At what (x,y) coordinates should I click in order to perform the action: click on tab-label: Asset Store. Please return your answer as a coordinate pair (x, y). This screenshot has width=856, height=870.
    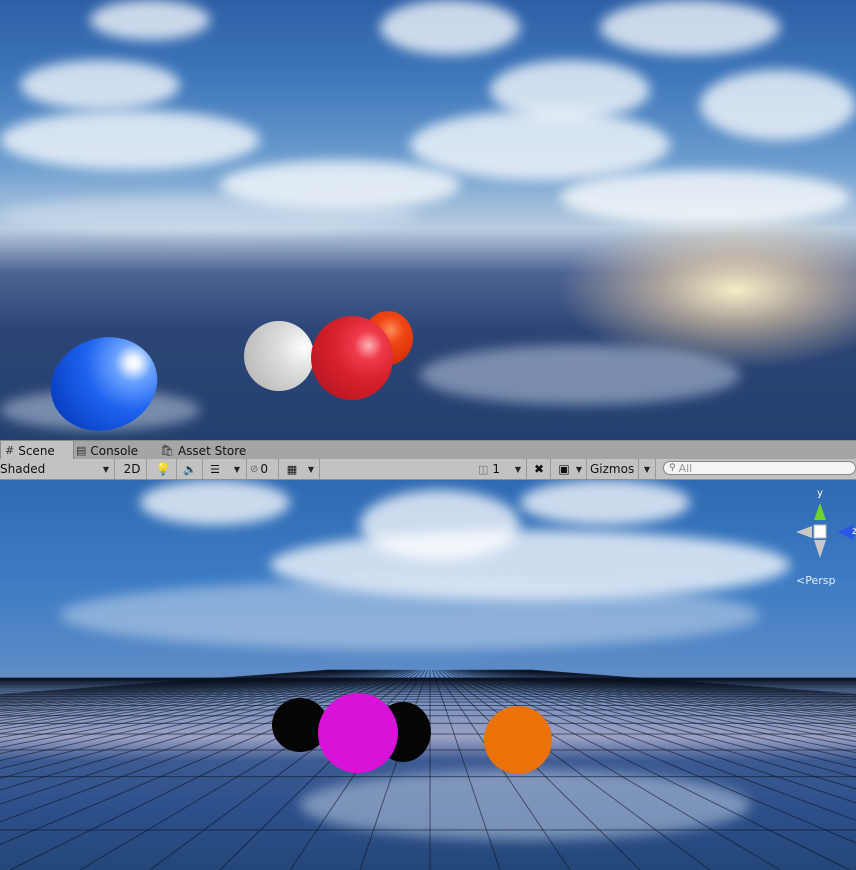
    Looking at the image, I should click on (212, 450).